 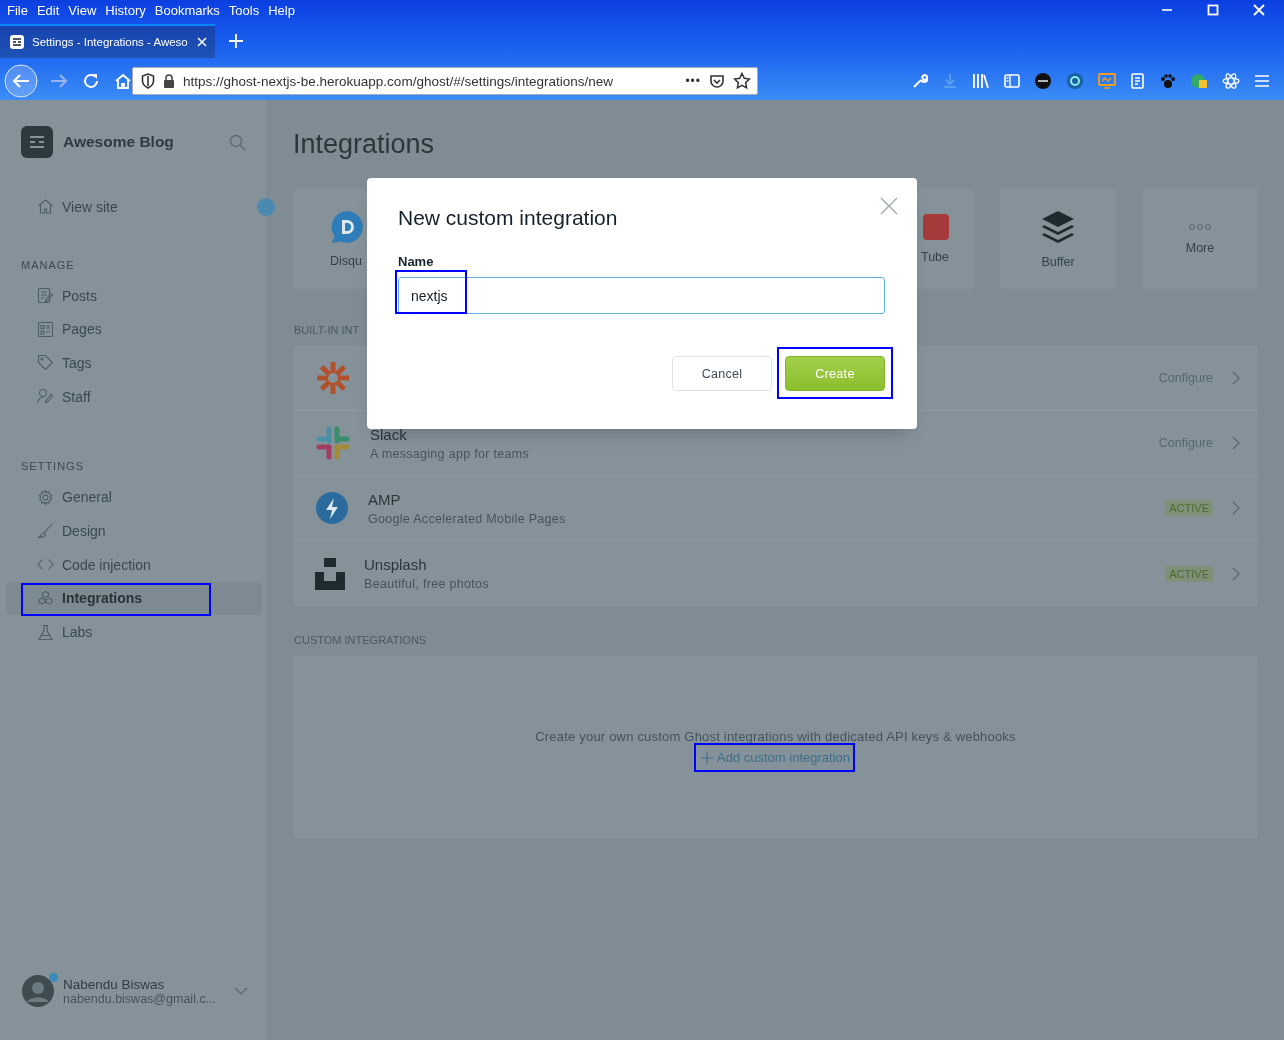 What do you see at coordinates (45, 632) in the screenshot?
I see `labs-icon` at bounding box center [45, 632].